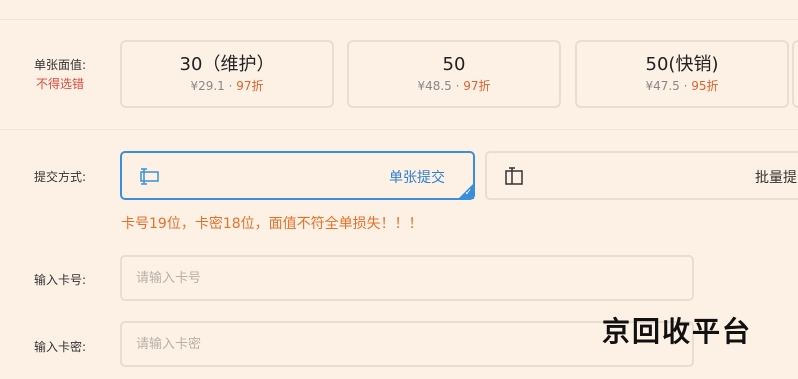 Image resolution: width=798 pixels, height=379 pixels. What do you see at coordinates (468, 193) in the screenshot?
I see `check-icon: ✓` at bounding box center [468, 193].